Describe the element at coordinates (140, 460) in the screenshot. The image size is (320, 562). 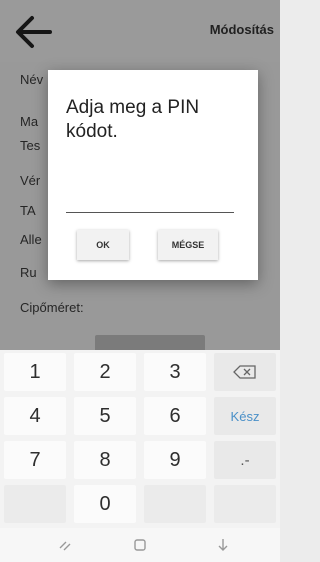
I see `keyboard-row: 7 8 9 .-` at that location.